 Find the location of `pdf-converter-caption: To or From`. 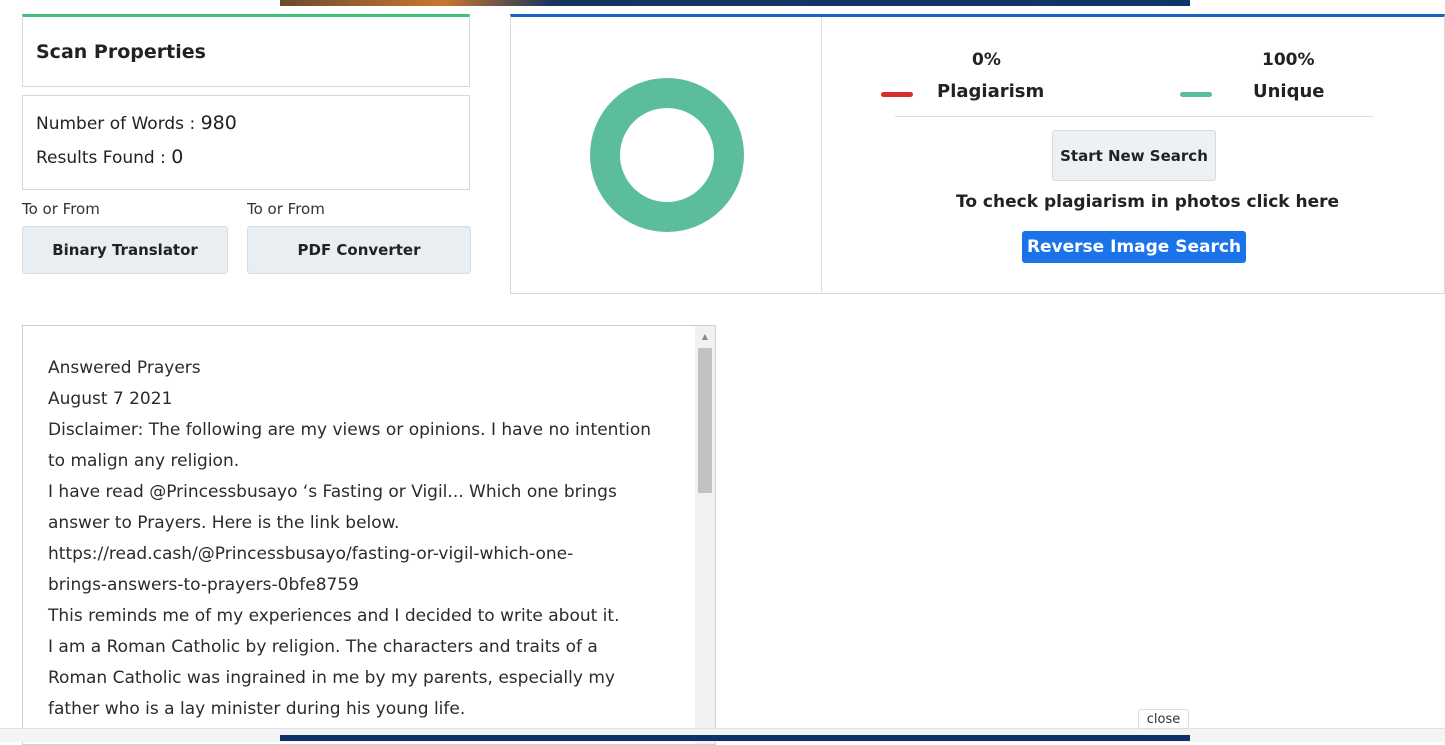

pdf-converter-caption: To or From is located at coordinates (286, 209).